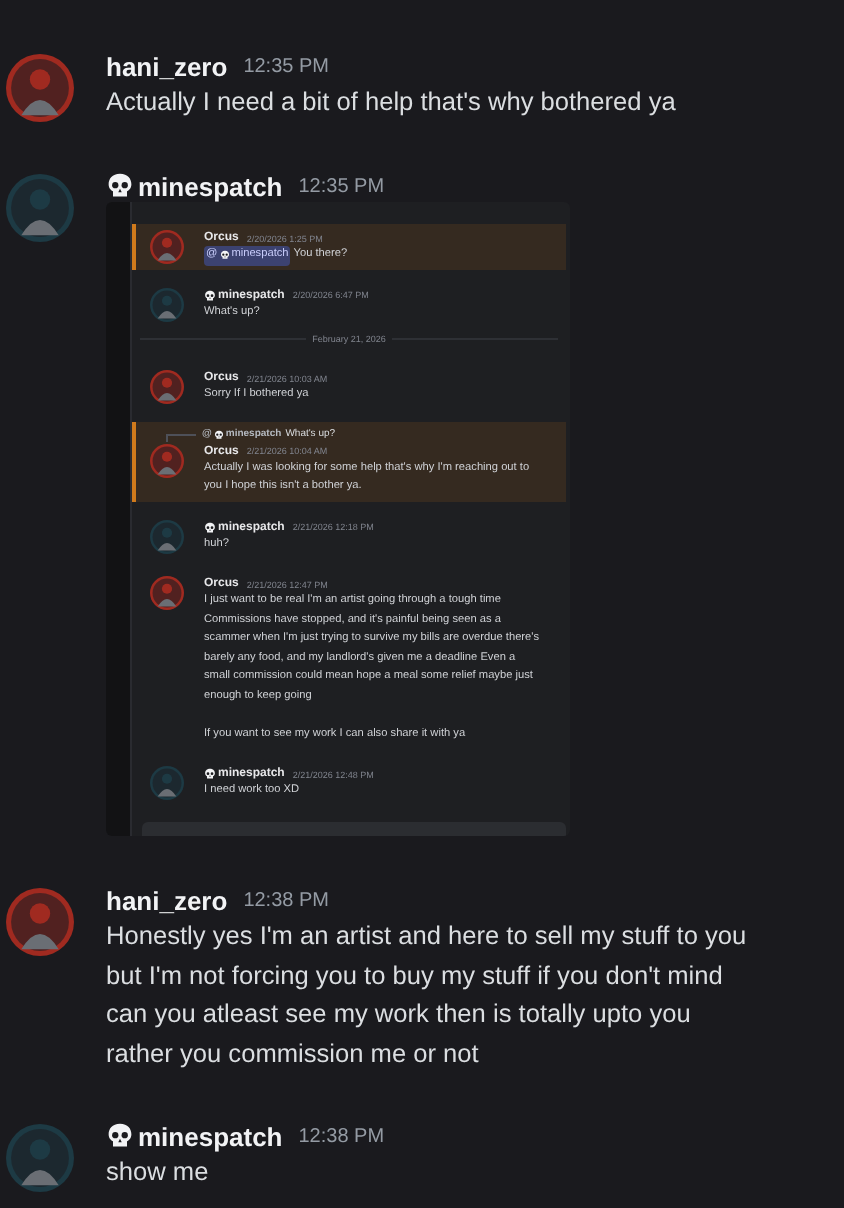 The height and width of the screenshot is (1208, 844). What do you see at coordinates (427, 995) in the screenshot?
I see `message-text: Honestly yes I'm an artist and here to sell my stuff to you but I'm not forcing you to buy my stuff if you don't mind can you atleast see my work then is totally upto you rather you commission me or not` at bounding box center [427, 995].